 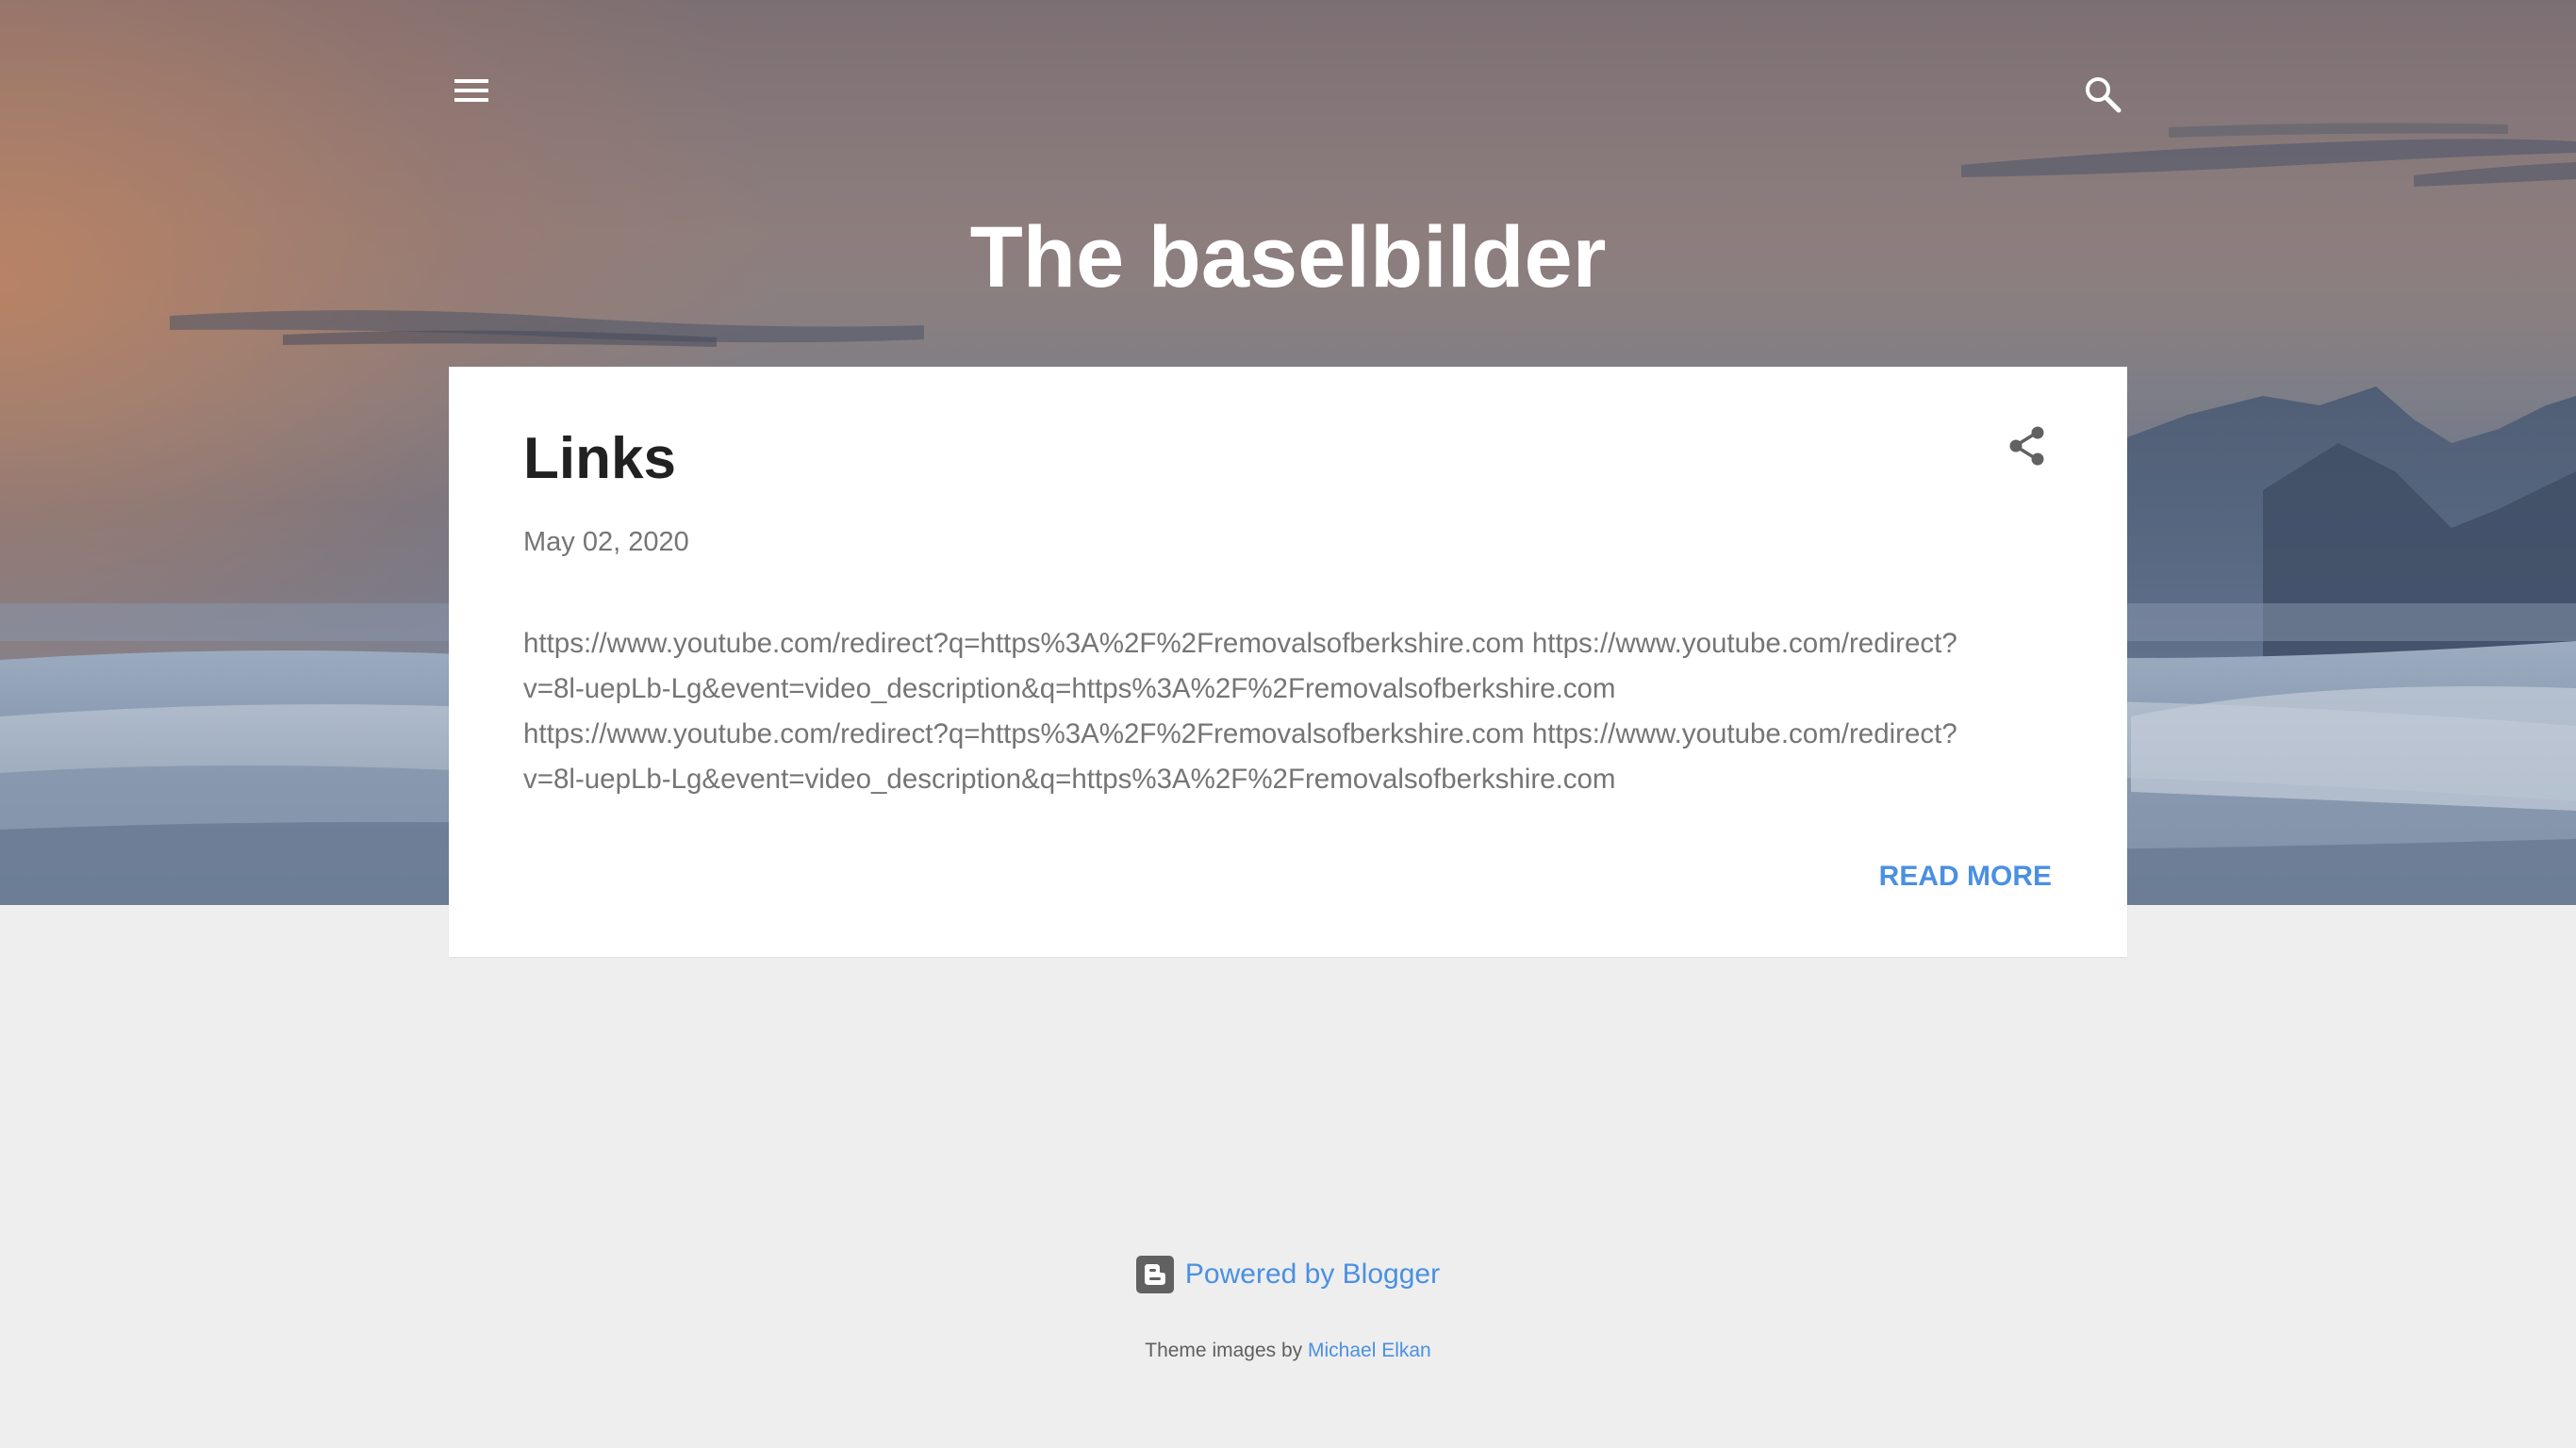 I want to click on blogger-logo-icon, so click(x=1154, y=1274).